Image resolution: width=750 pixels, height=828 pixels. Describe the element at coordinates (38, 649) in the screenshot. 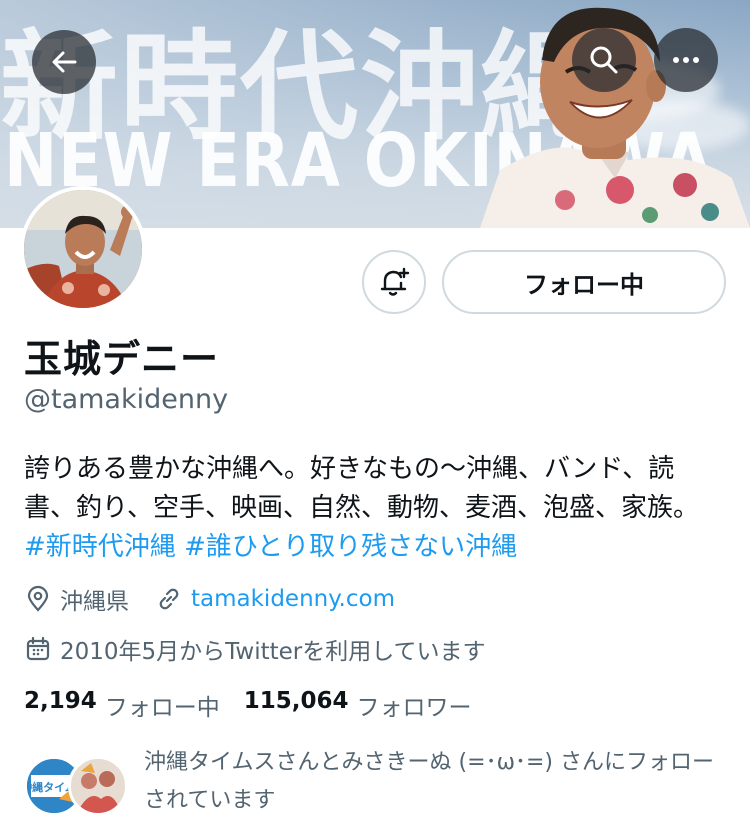

I see `calendar-icon` at that location.